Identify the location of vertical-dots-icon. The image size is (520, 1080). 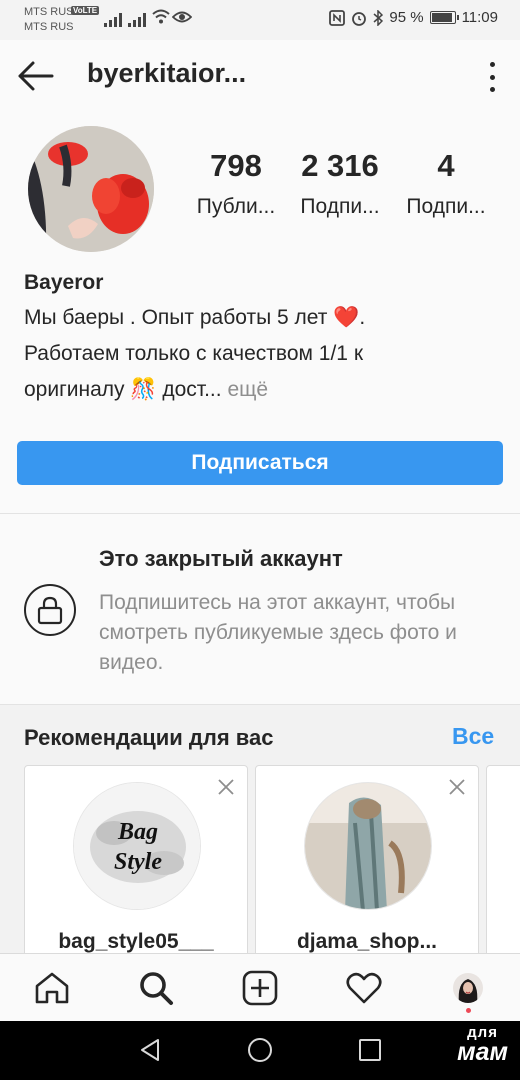
(492, 77).